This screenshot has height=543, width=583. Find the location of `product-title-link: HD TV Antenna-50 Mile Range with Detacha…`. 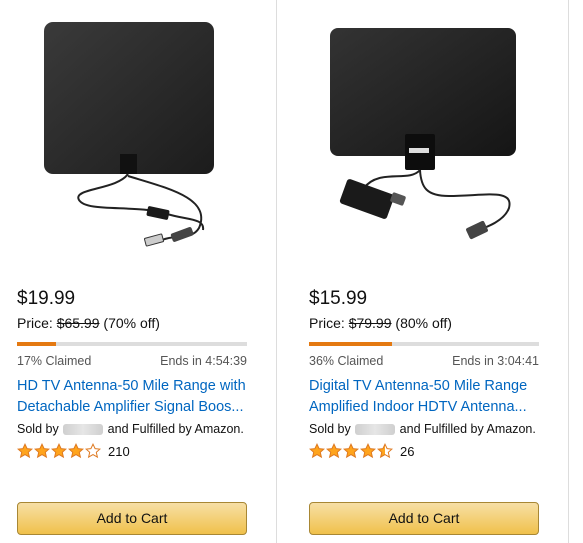

product-title-link: HD TV Antenna-50 Mile Range with Detacha… is located at coordinates (137, 397).